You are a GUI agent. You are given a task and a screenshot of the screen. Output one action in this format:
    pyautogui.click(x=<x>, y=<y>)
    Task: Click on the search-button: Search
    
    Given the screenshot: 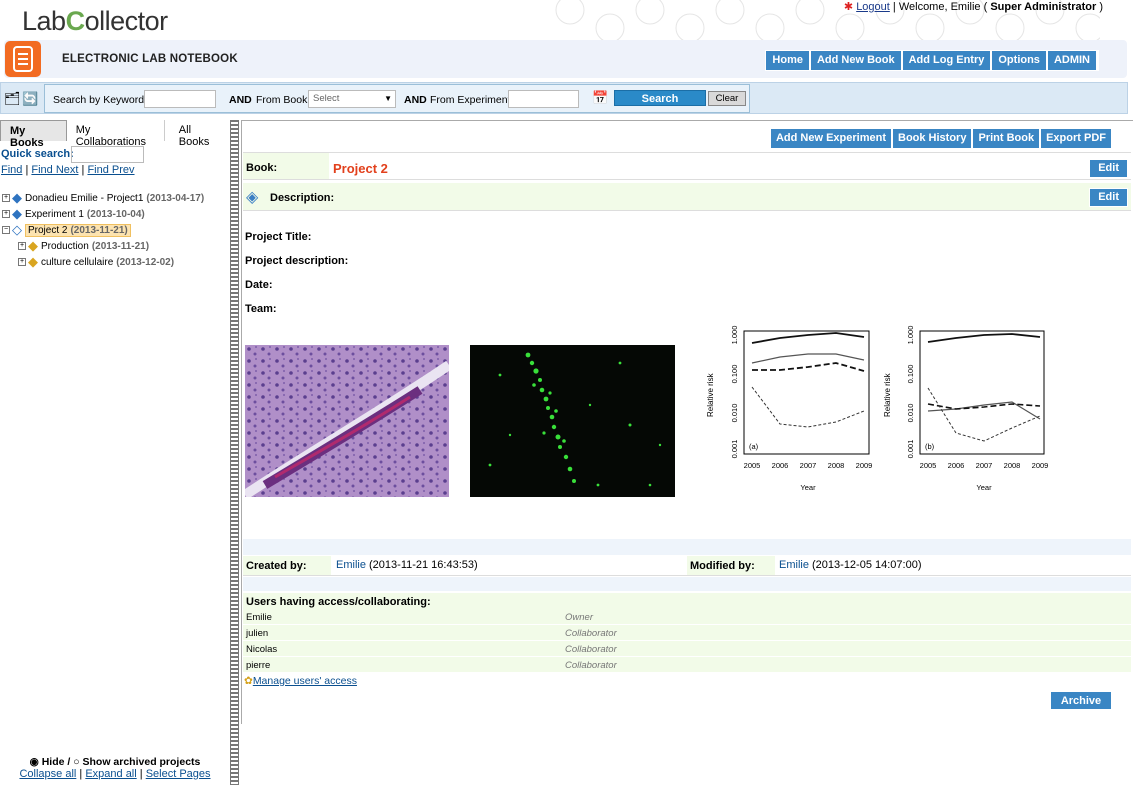 What is the action you would take?
    pyautogui.click(x=660, y=98)
    